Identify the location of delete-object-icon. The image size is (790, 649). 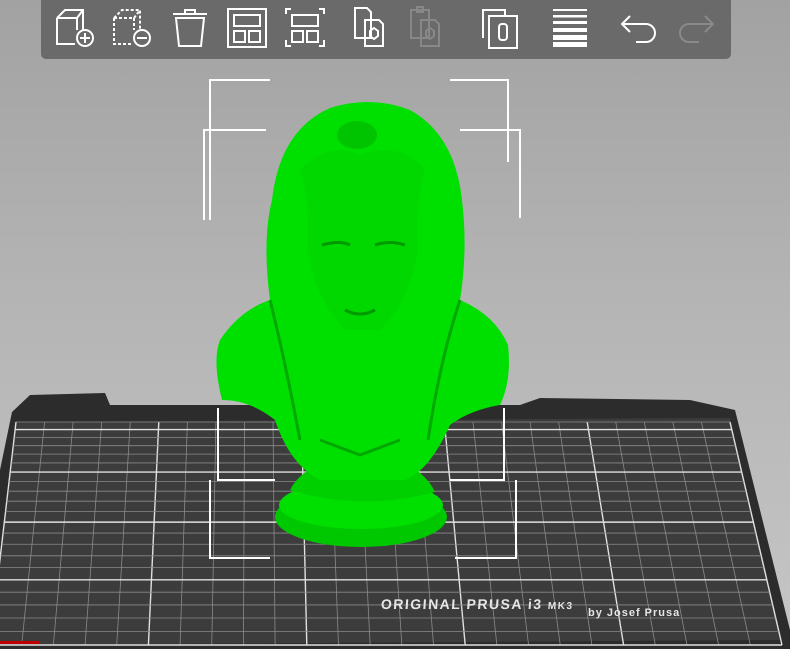
(132, 28).